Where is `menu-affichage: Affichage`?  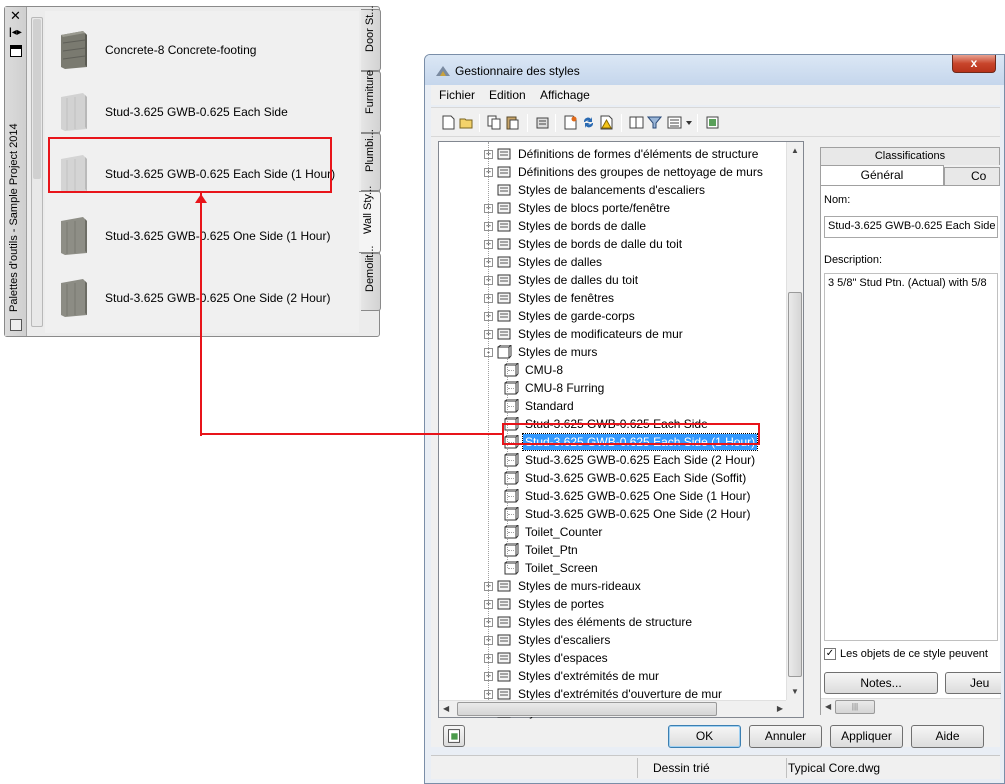
menu-affichage: Affichage is located at coordinates (565, 95).